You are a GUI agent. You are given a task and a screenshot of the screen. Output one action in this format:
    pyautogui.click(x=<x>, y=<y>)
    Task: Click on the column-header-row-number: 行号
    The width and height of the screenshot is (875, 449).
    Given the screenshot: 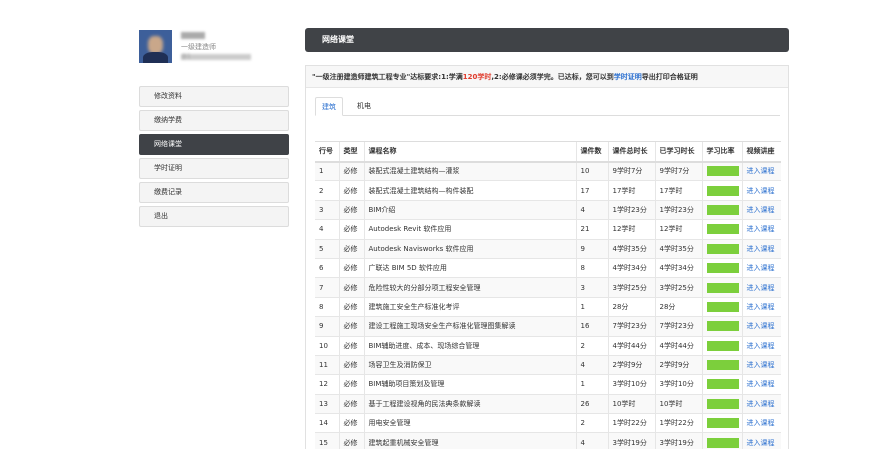 What is the action you would take?
    pyautogui.click(x=327, y=152)
    